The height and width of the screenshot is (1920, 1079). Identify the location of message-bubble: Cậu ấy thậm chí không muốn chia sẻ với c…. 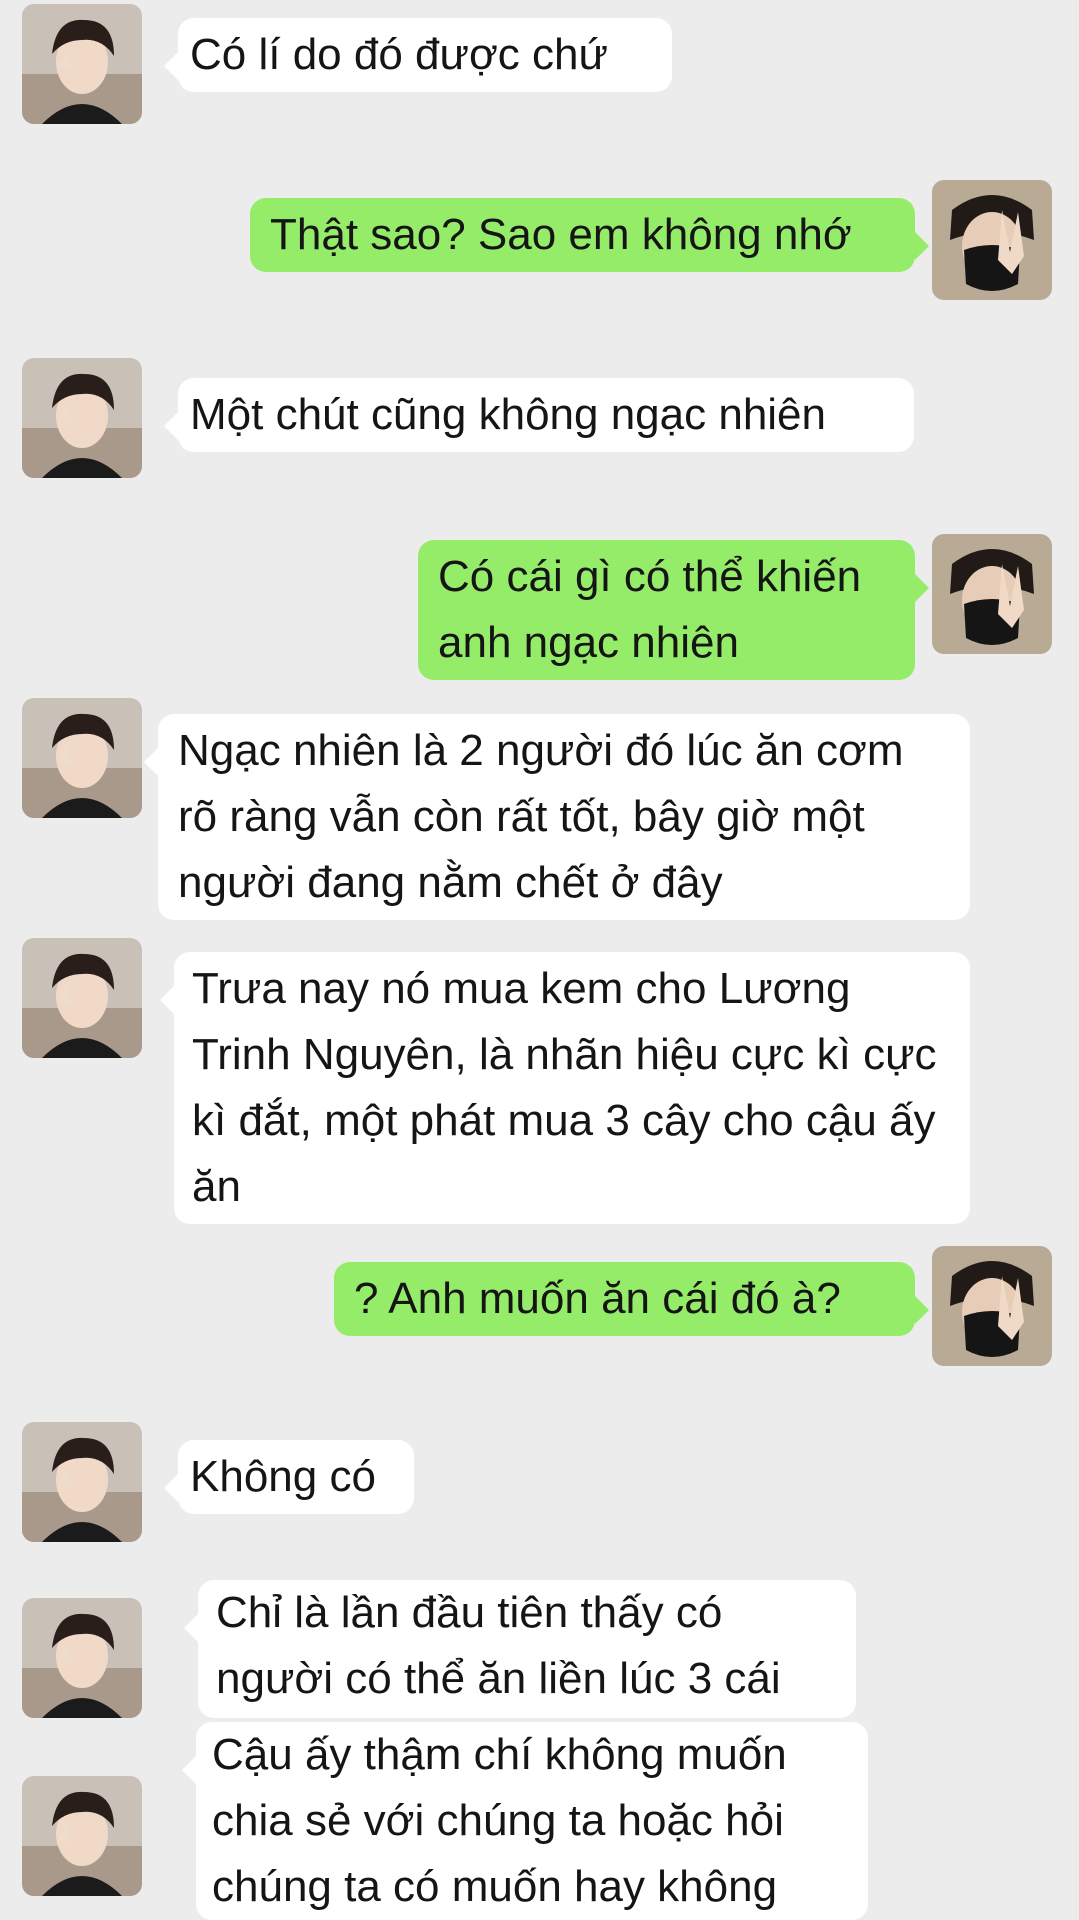
(525, 1821).